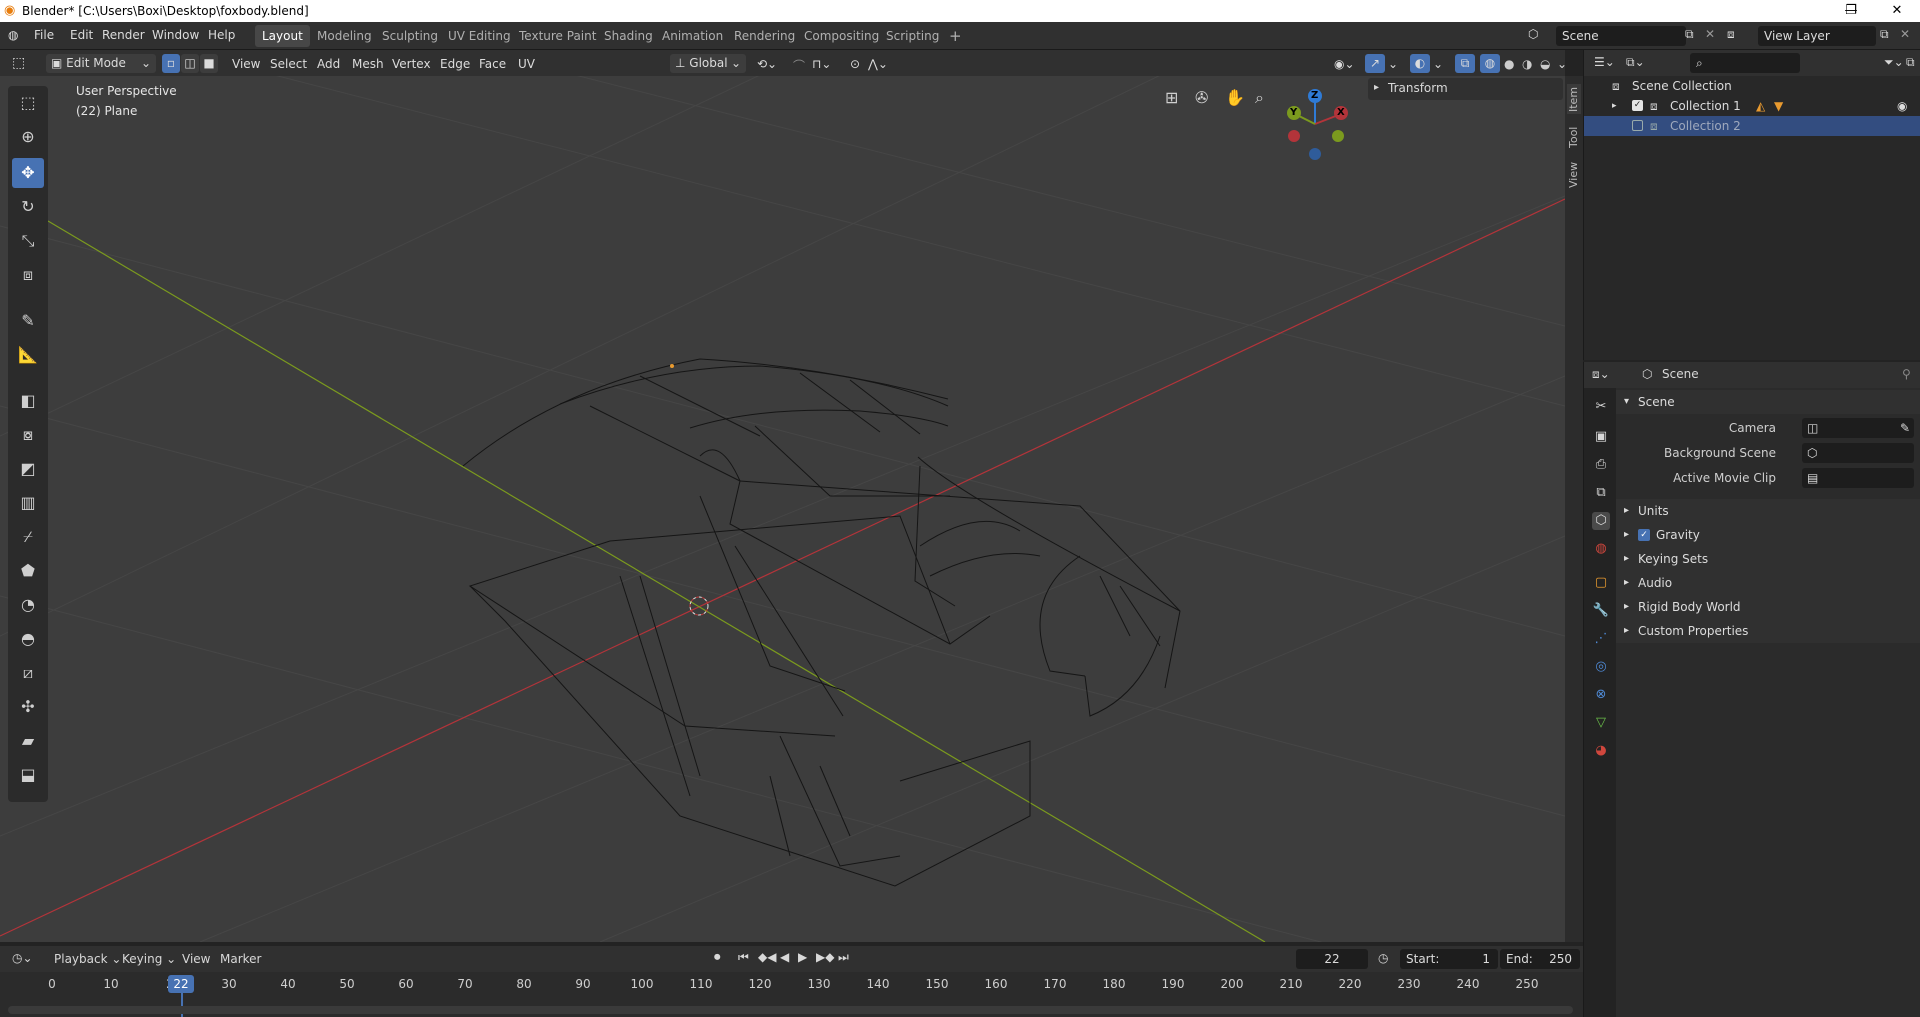 The image size is (1920, 1017). I want to click on toggle-camera-grid-icon: ⊞, so click(1171, 97).